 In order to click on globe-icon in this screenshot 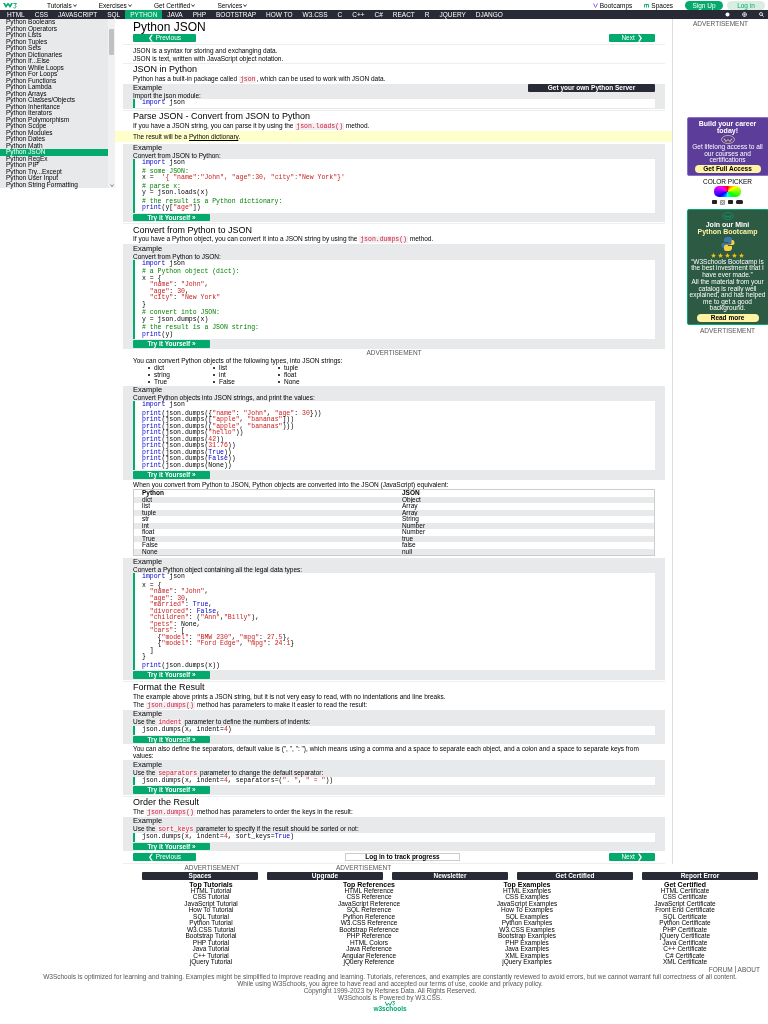, I will do `click(744, 14)`.